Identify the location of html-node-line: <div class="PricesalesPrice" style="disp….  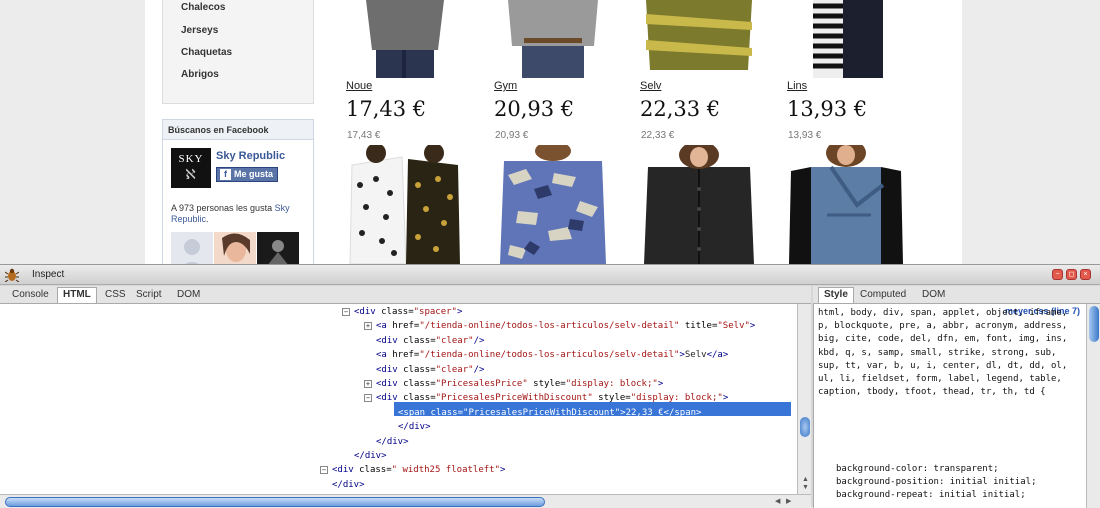
(519, 384).